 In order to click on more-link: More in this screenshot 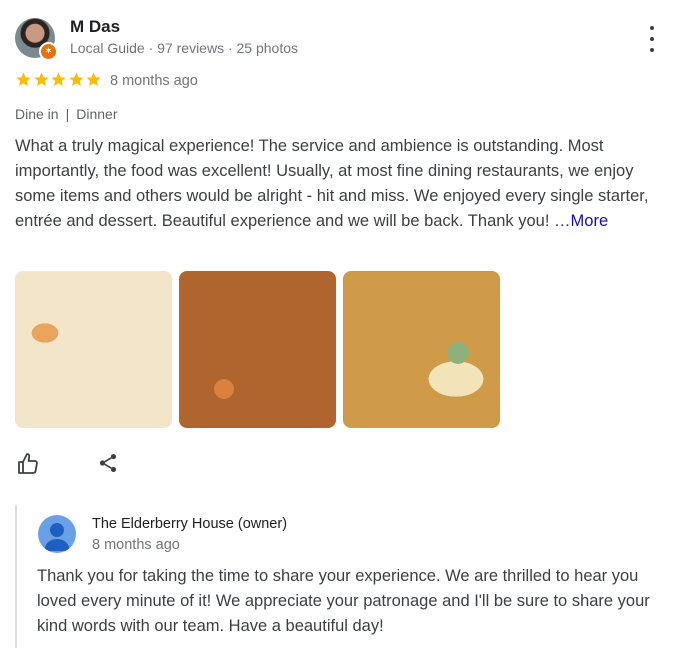, I will do `click(590, 221)`.